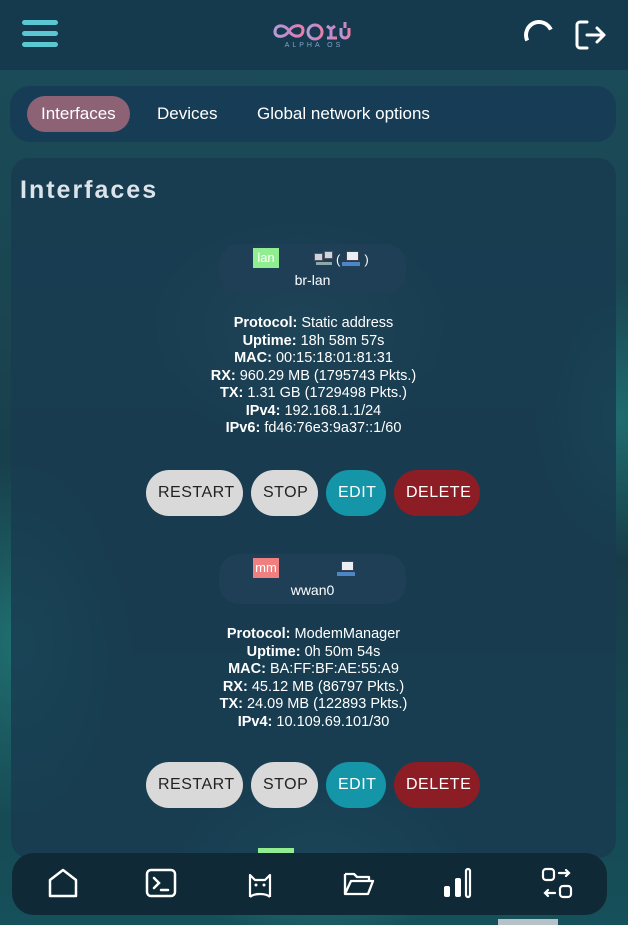 The width and height of the screenshot is (628, 925). Describe the element at coordinates (333, 410) in the screenshot. I see `ipv4-value: 192.168.1.1/24` at that location.